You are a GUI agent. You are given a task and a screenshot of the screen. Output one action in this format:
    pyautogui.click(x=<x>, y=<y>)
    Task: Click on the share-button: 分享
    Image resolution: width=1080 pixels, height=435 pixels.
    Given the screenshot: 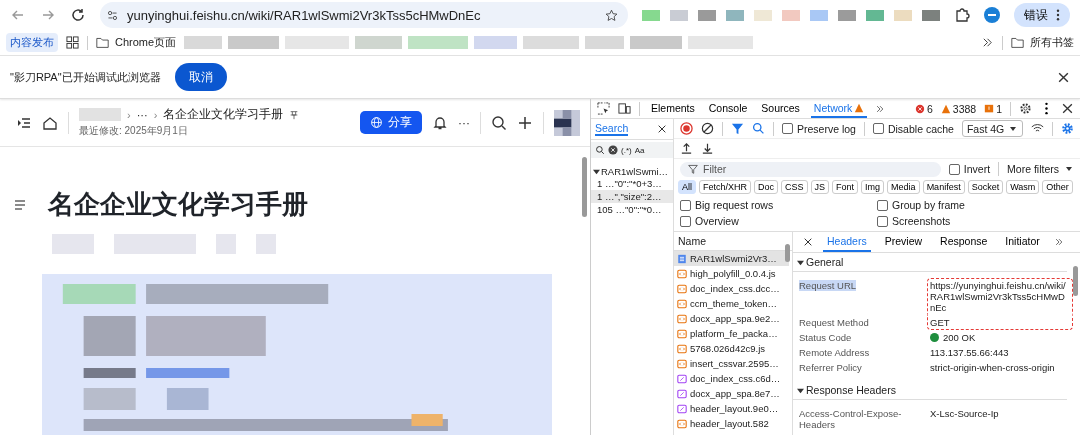 What is the action you would take?
    pyautogui.click(x=391, y=122)
    